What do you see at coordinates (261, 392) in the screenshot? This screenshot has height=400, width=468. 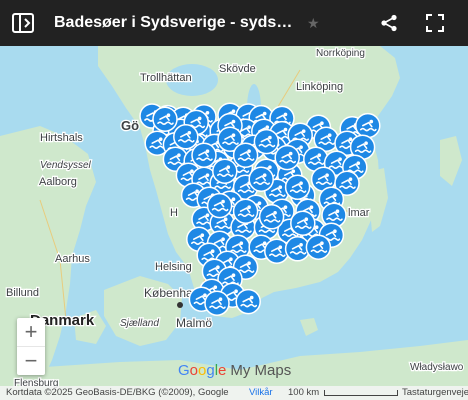 I see `terms-link: Vilkår` at bounding box center [261, 392].